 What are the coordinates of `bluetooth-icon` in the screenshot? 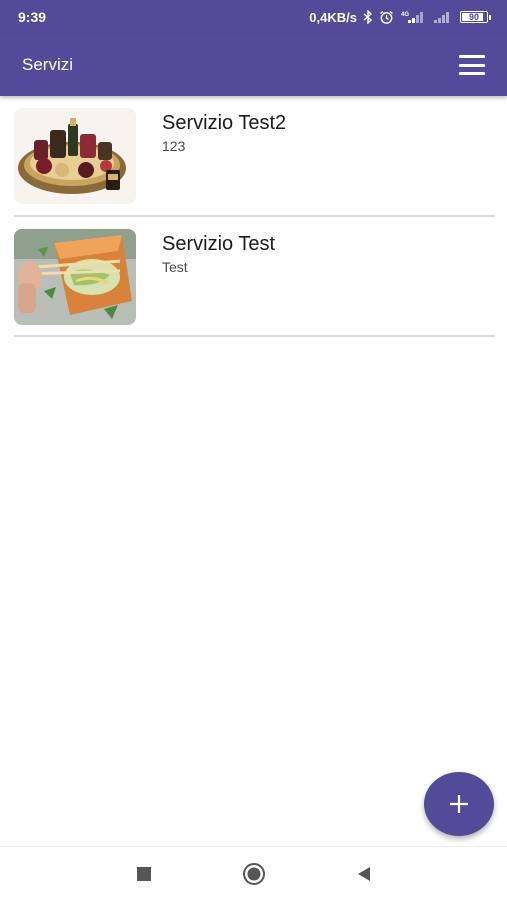 It's located at (368, 17).